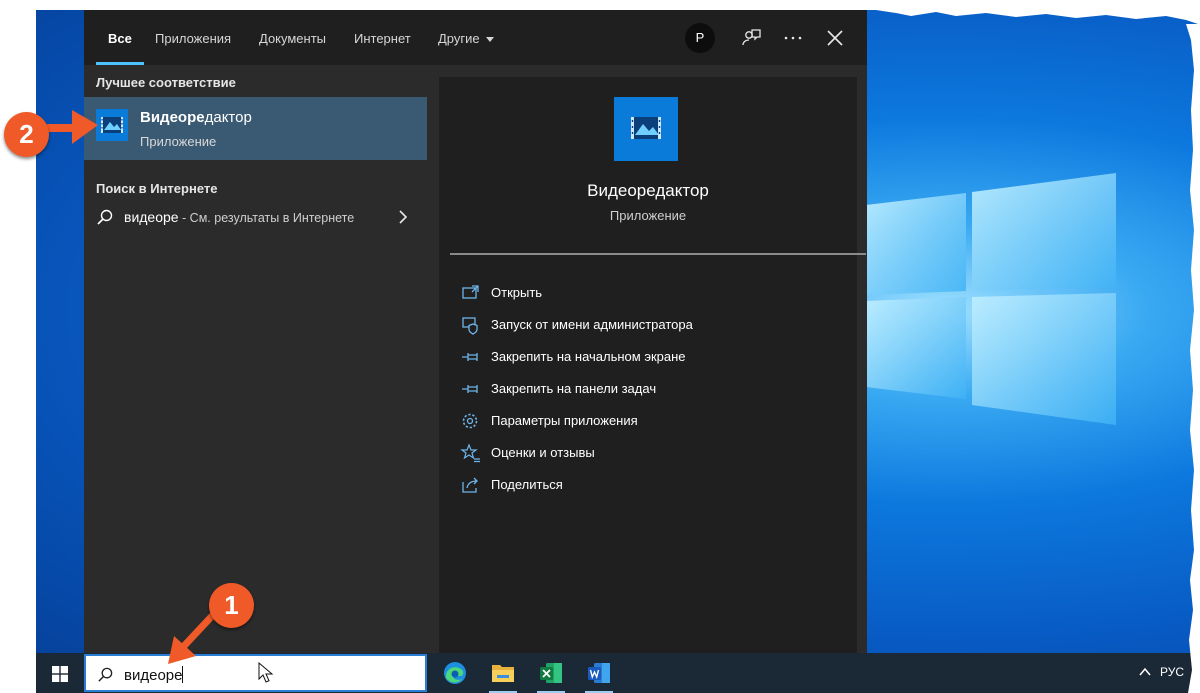 The image size is (1200, 693). I want to click on annotation-badge-1: 1, so click(231, 605).